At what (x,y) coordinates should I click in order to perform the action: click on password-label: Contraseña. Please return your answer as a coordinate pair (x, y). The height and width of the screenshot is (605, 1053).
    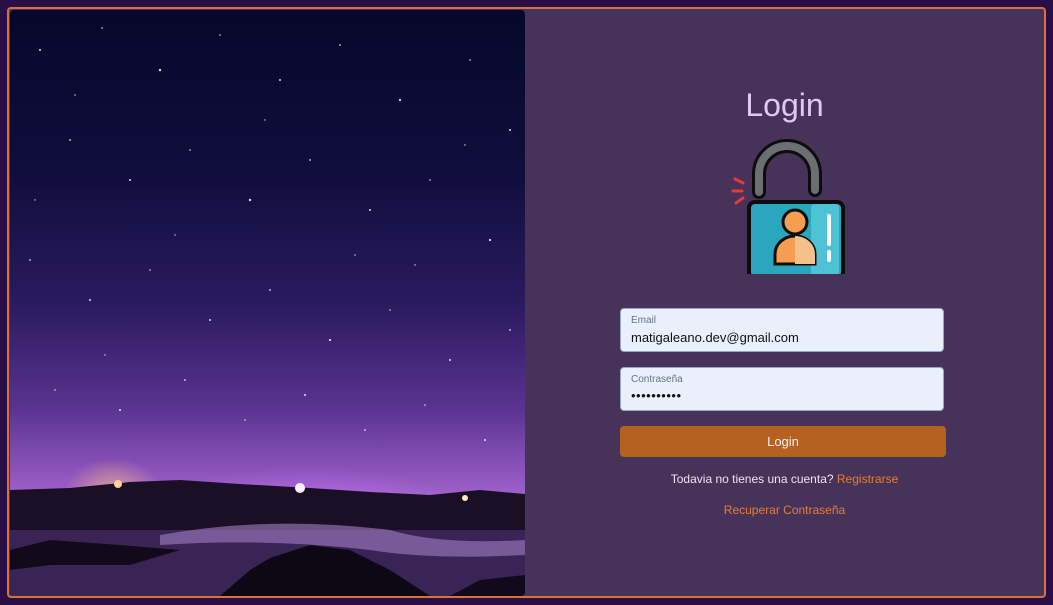
    Looking at the image, I should click on (657, 379).